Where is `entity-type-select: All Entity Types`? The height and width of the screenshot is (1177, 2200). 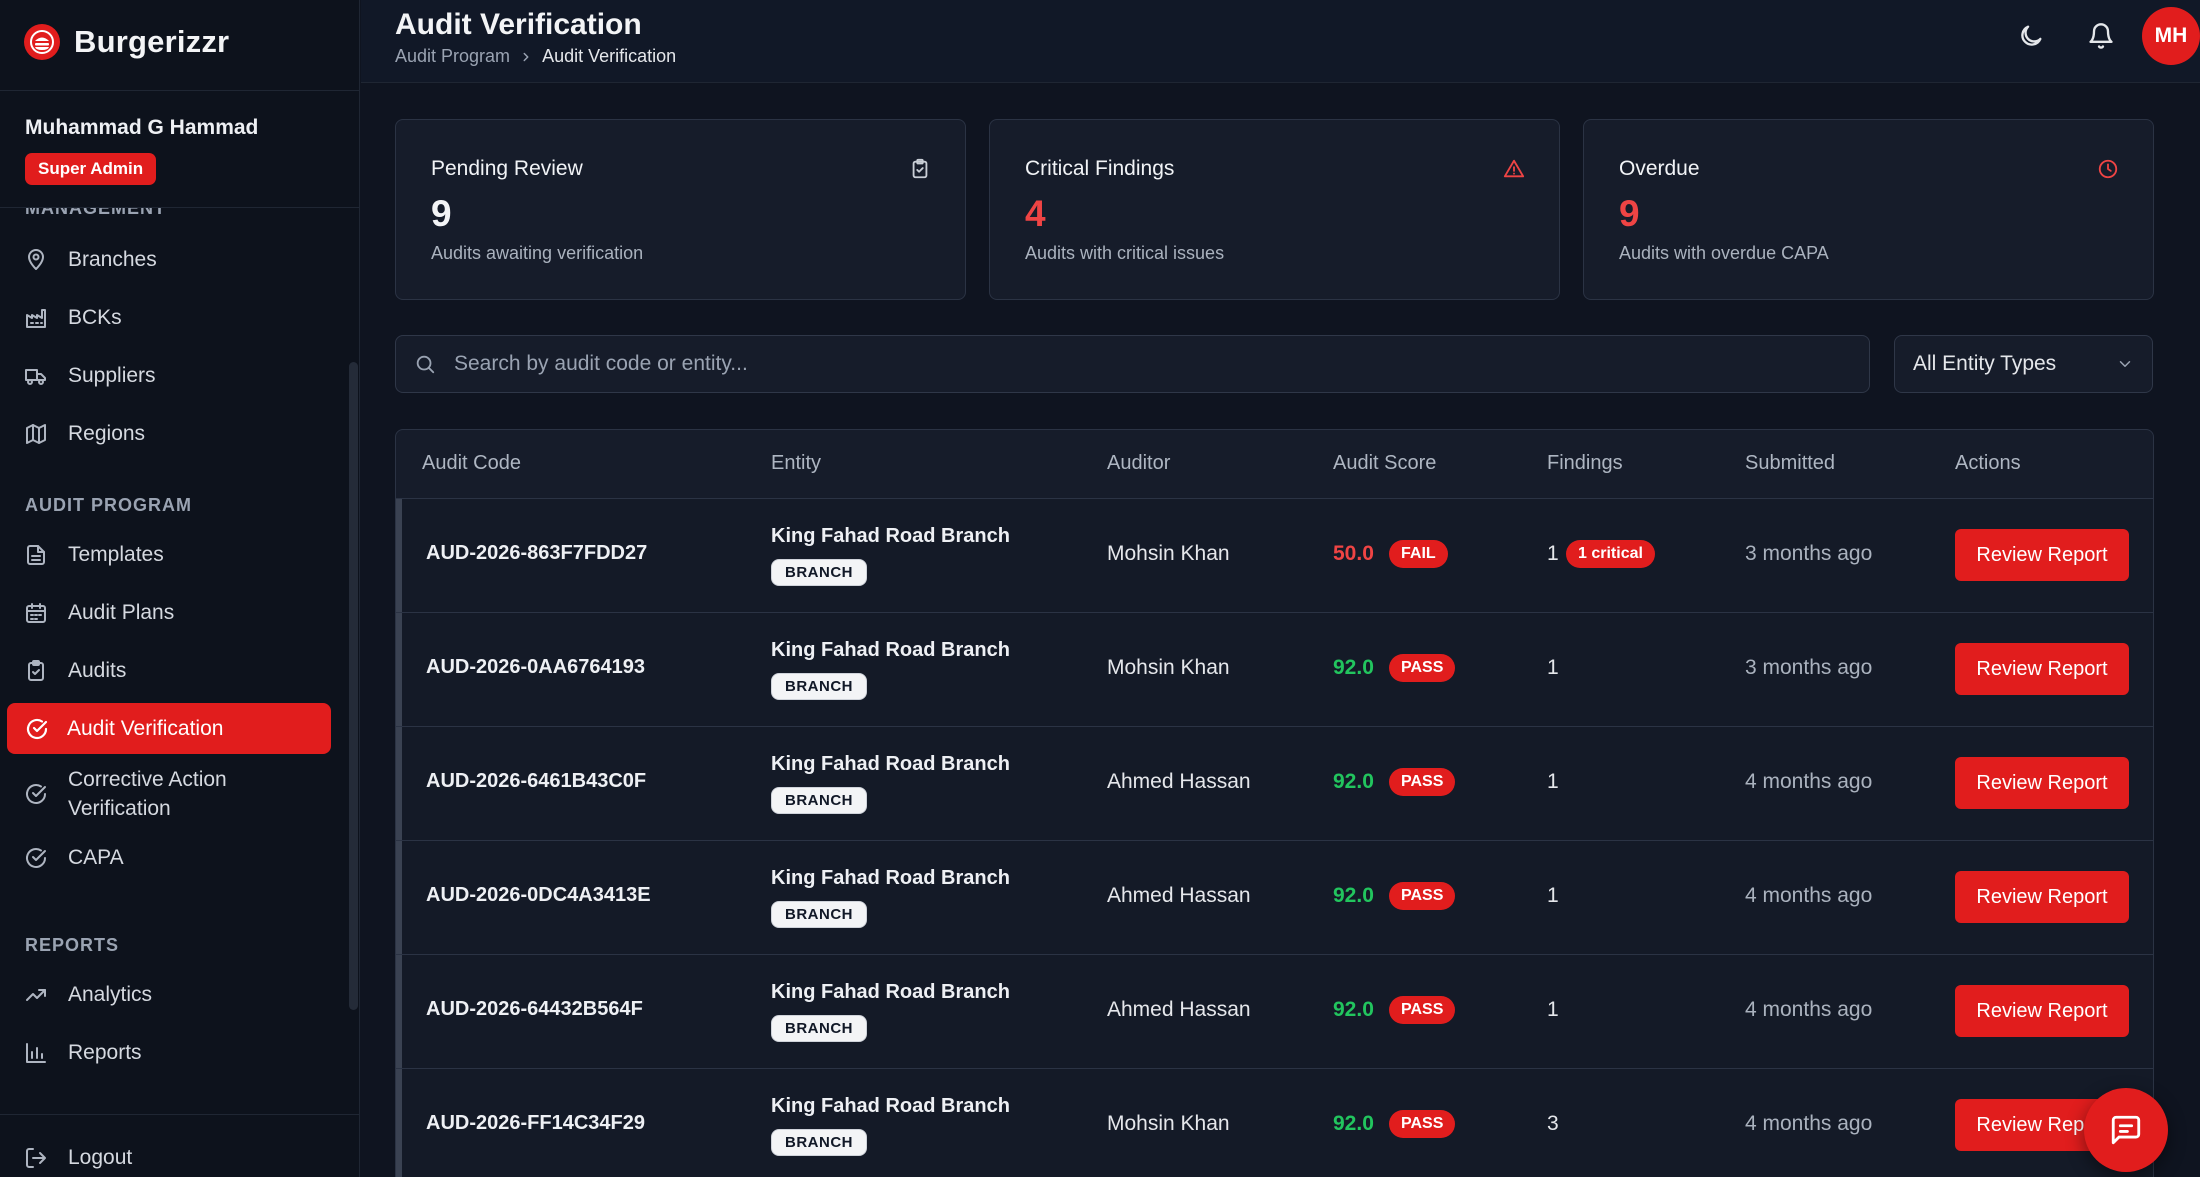
entity-type-select: All Entity Types is located at coordinates (2023, 364).